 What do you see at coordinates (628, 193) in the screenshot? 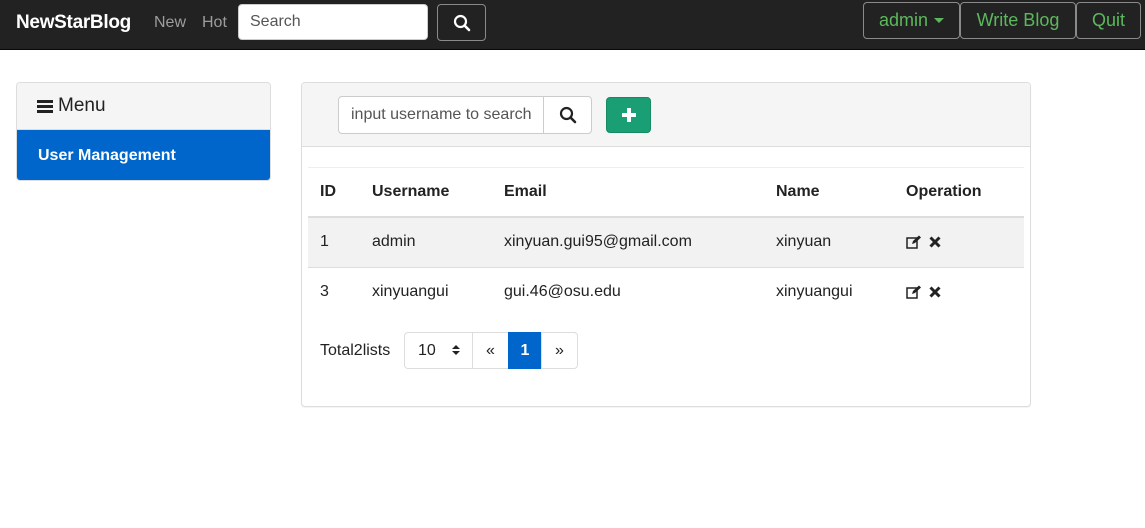
I see `column-header-email: Email` at bounding box center [628, 193].